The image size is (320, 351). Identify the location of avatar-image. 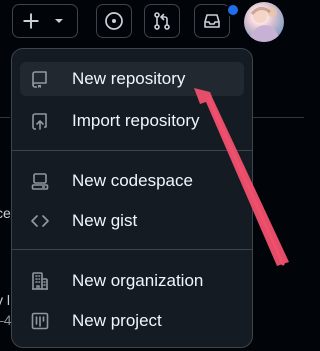
(264, 24).